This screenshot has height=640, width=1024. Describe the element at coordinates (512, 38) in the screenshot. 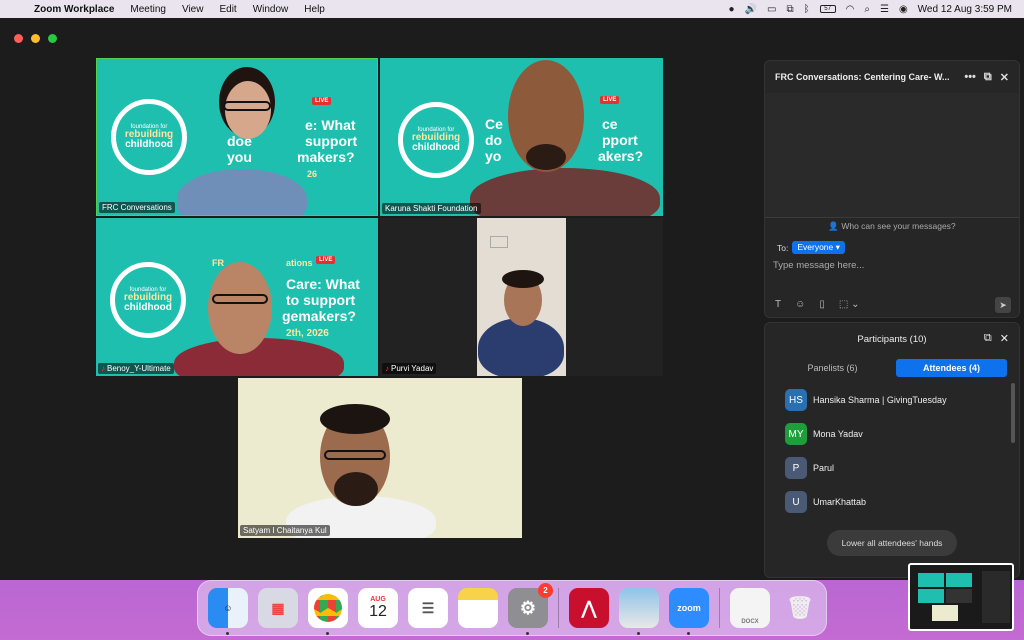

I see `window-titlebar` at that location.